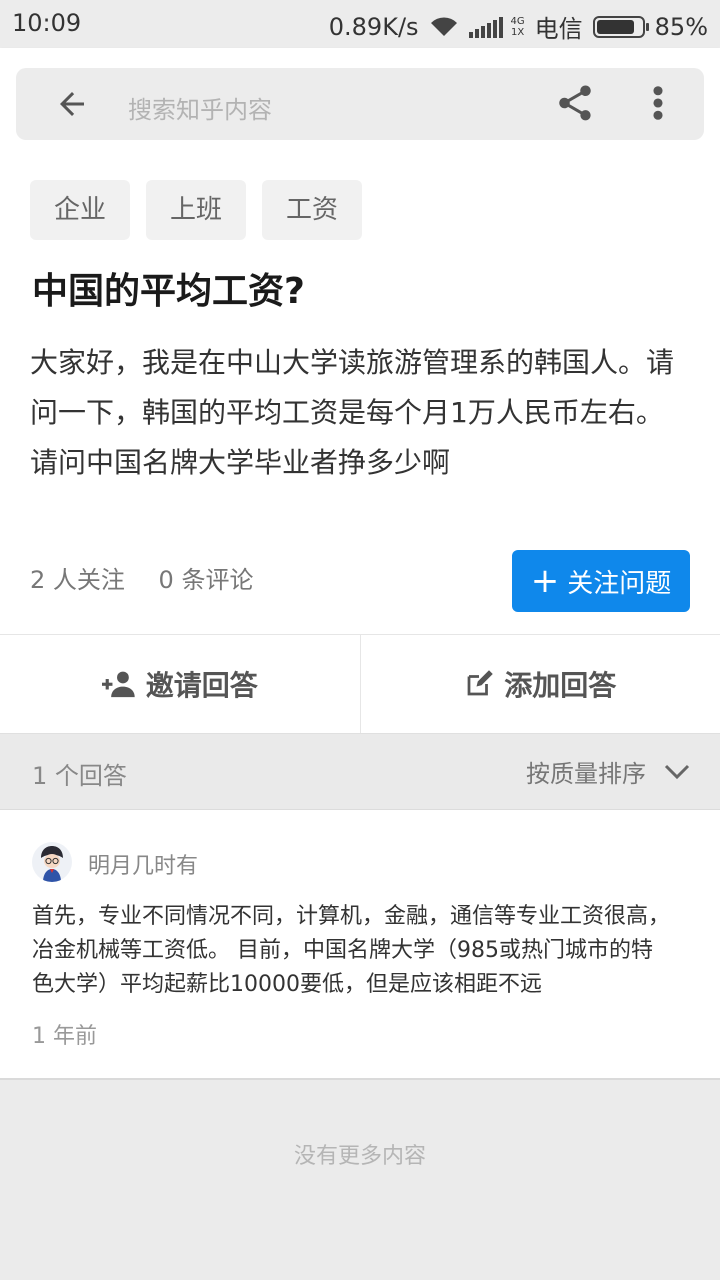  Describe the element at coordinates (517, 21) in the screenshot. I see `network-type-top: 4G` at that location.